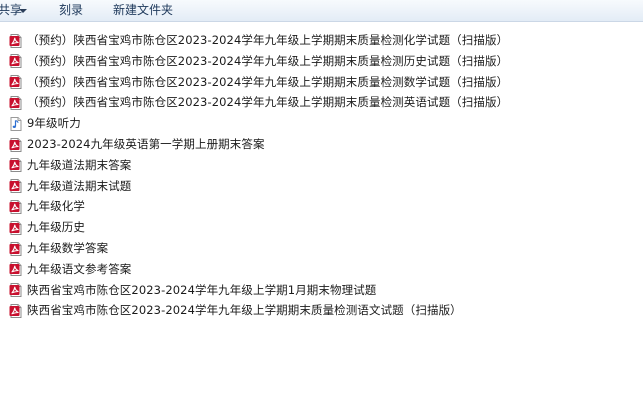  I want to click on file-list-item: 九年级道法期末答案, so click(69, 165).